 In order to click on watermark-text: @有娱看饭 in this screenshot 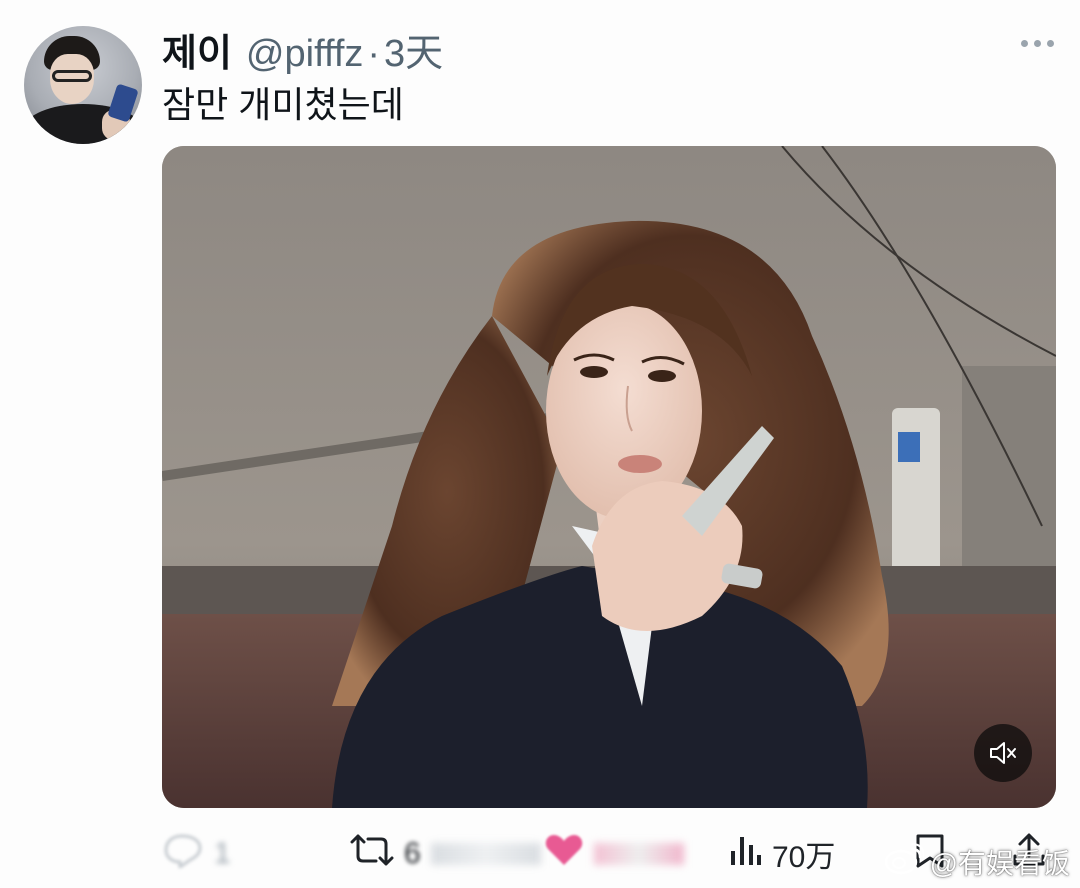, I will do `click(999, 863)`.